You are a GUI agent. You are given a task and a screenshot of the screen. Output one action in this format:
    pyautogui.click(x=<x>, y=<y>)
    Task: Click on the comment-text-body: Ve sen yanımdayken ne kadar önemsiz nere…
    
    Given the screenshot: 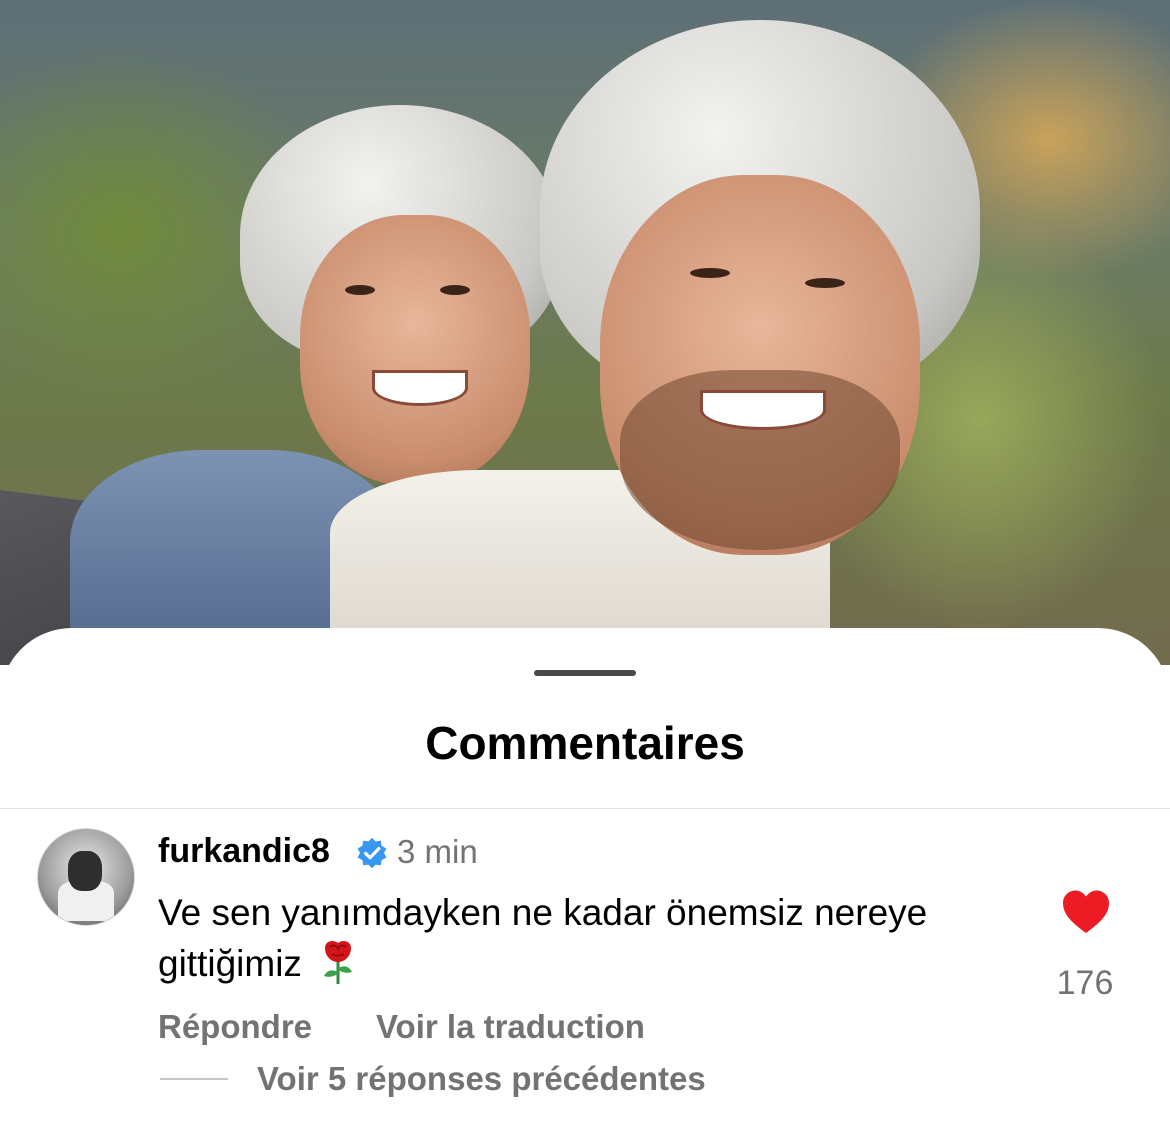 What is the action you would take?
    pyautogui.click(x=543, y=938)
    